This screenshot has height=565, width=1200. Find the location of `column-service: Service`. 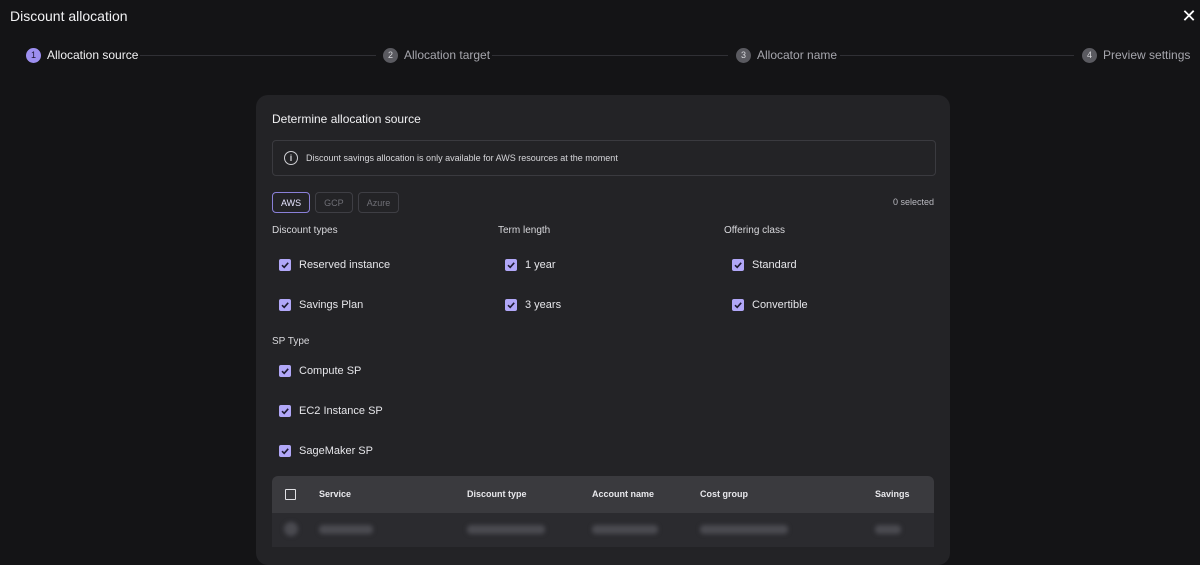

column-service: Service is located at coordinates (335, 494).